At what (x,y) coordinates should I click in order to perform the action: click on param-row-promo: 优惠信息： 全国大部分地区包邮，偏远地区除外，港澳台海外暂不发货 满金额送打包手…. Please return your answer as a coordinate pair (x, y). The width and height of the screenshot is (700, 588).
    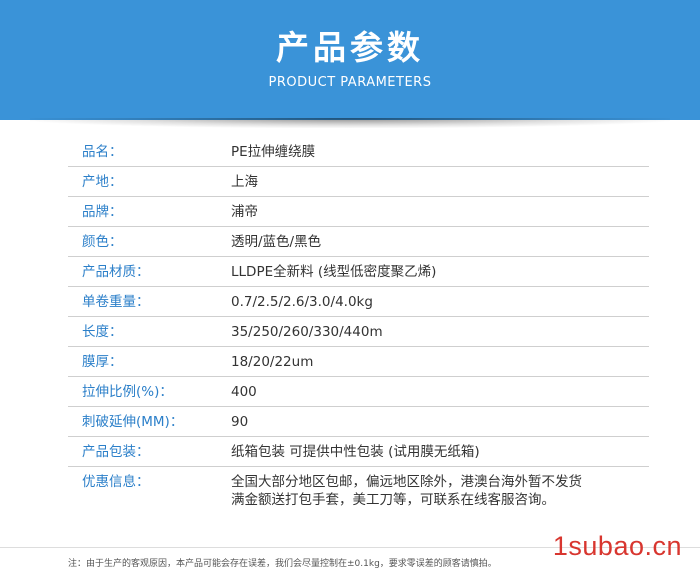
    Looking at the image, I should click on (358, 494).